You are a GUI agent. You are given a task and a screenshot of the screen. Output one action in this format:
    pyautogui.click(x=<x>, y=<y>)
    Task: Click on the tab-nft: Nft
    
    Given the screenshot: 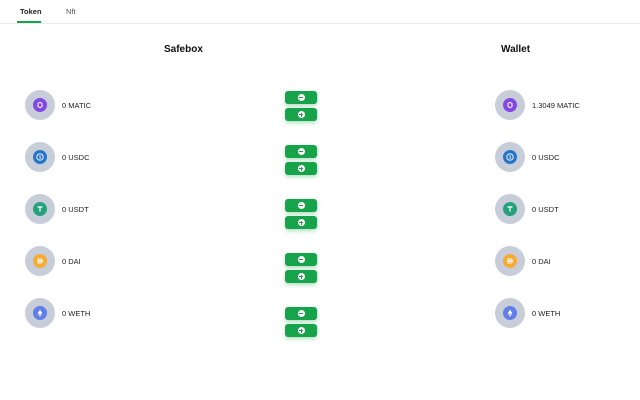 What is the action you would take?
    pyautogui.click(x=71, y=11)
    